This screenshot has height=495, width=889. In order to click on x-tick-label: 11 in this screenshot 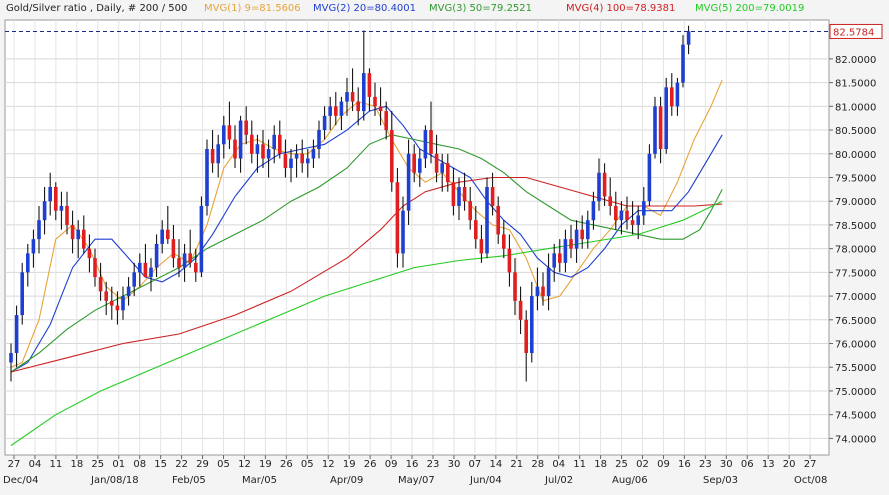, I will do `click(579, 464)`.